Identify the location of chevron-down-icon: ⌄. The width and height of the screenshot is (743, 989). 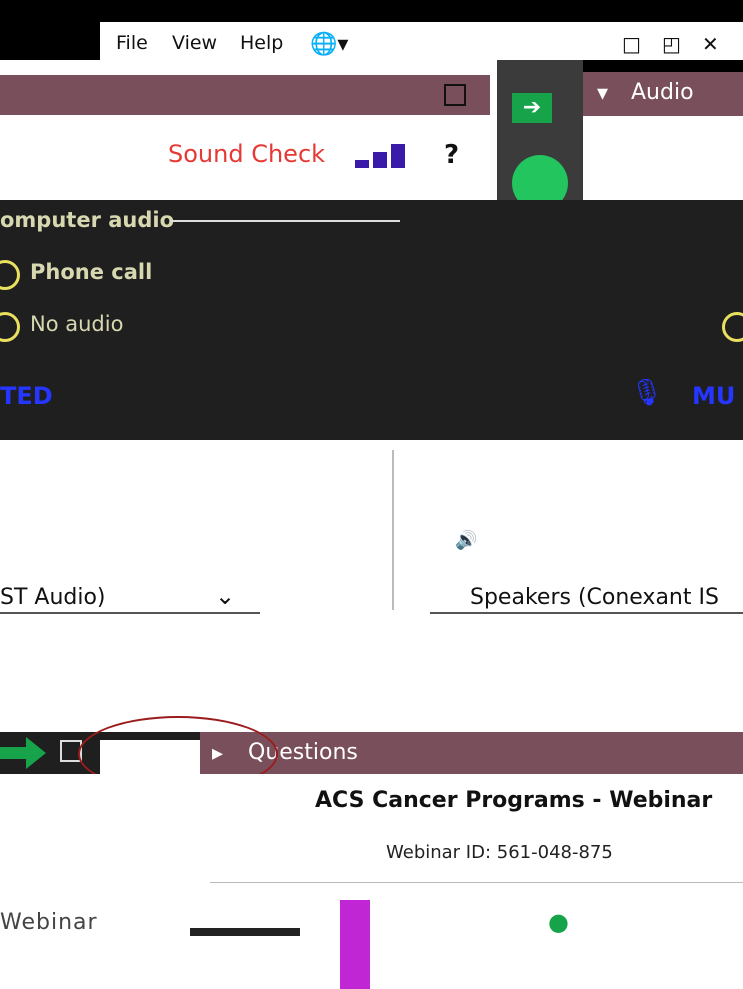
(225, 596).